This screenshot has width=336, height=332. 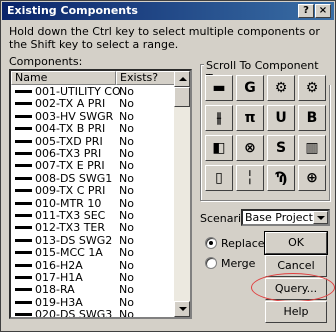 I want to click on scroll-to-reactor-button: Ϡ, so click(x=281, y=178).